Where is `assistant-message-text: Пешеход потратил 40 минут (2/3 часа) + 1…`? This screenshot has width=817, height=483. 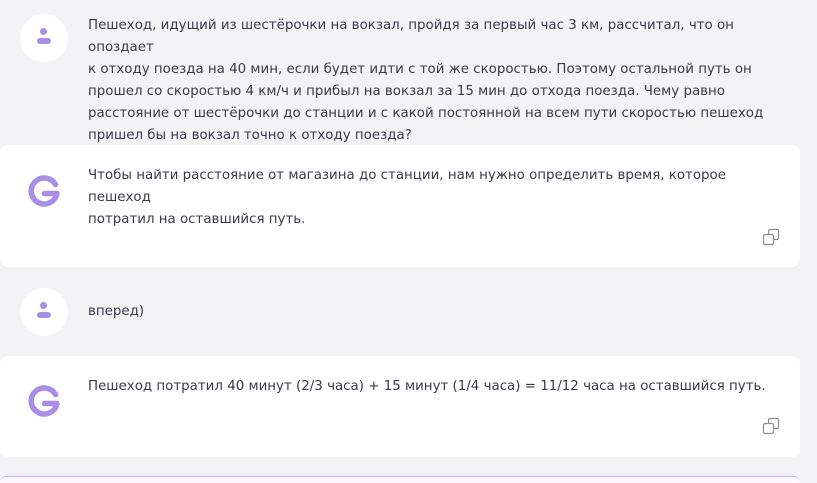
assistant-message-text: Пешеход потратил 40 минут (2/3 часа) + 1… is located at coordinates (427, 386).